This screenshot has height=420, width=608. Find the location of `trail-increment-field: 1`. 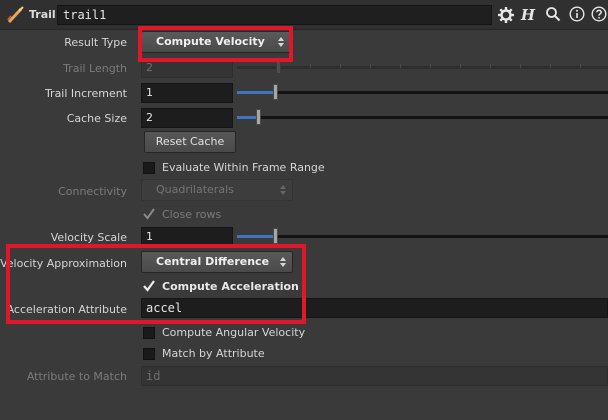

trail-increment-field: 1 is located at coordinates (187, 93).